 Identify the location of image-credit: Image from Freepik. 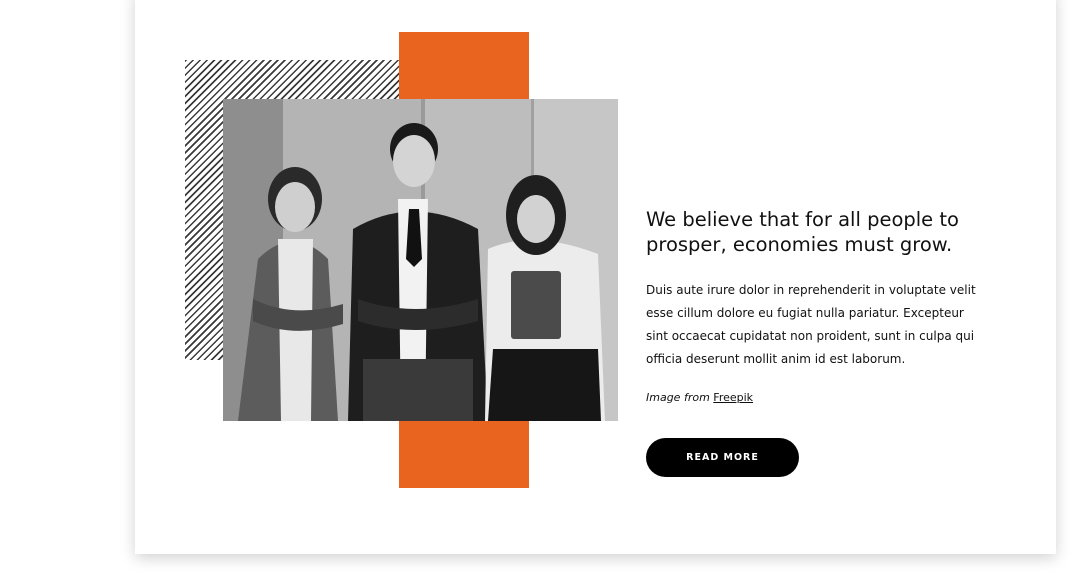
(699, 397).